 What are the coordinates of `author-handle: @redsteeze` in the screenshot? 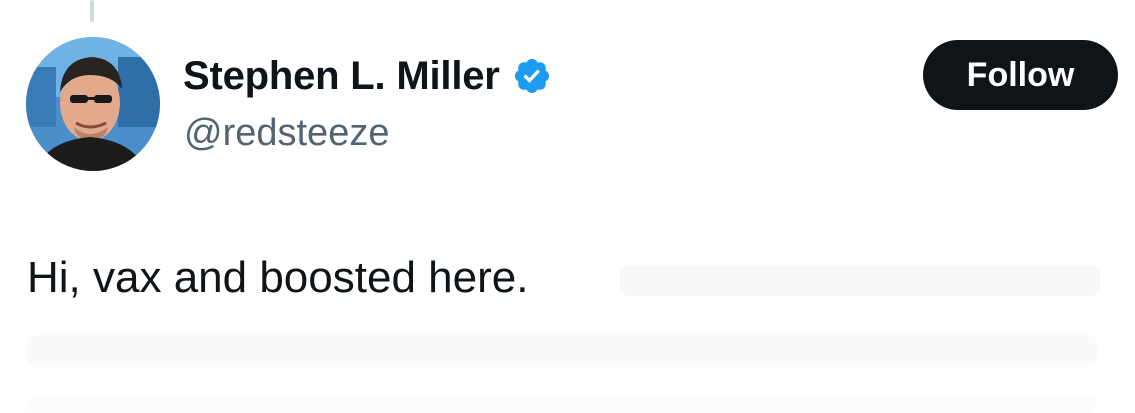 It's located at (286, 133).